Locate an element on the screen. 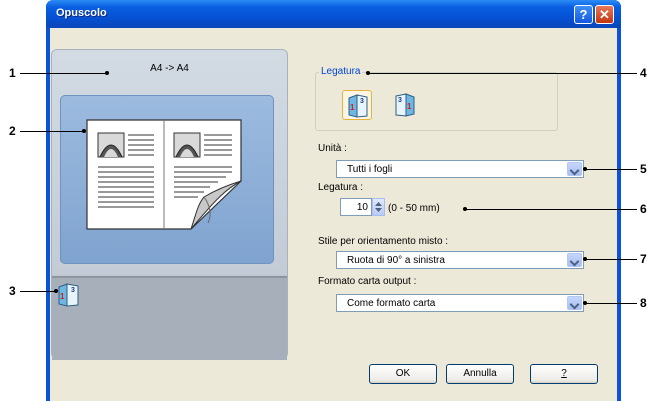 This screenshot has height=401, width=651. callout-4: 4 is located at coordinates (643, 73).